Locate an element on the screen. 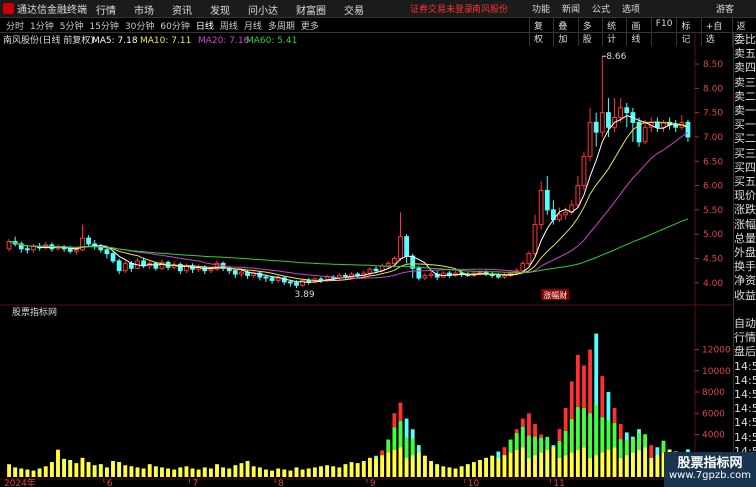 This screenshot has width=756, height=487. tab-period: 30分钟 is located at coordinates (139, 25).